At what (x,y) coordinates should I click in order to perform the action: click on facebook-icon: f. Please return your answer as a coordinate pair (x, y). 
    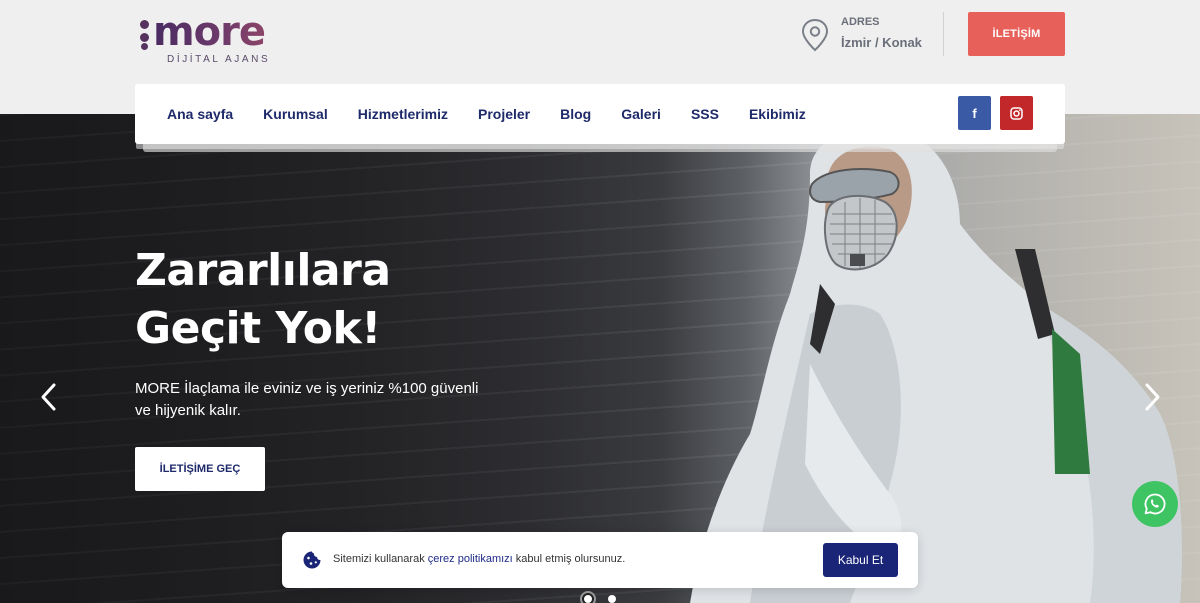
    Looking at the image, I should click on (974, 113).